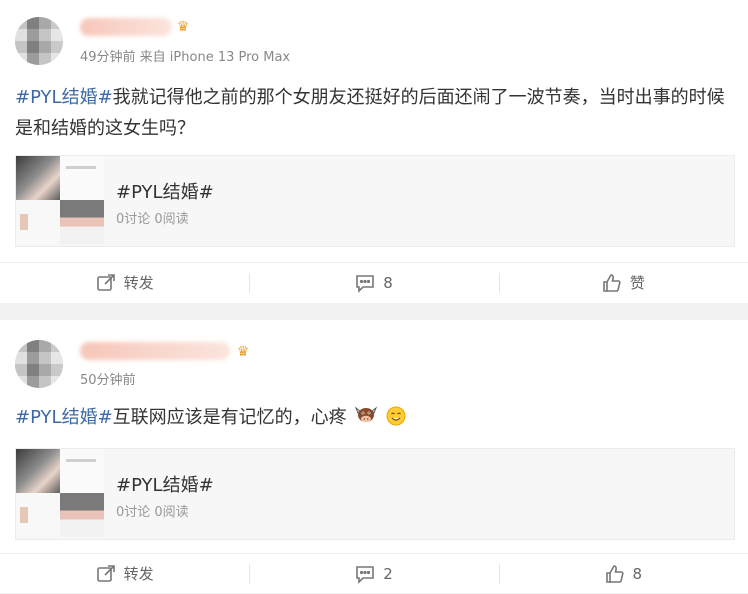 This screenshot has height=594, width=748. I want to click on action-bar: 转发 8 赞, so click(374, 282).